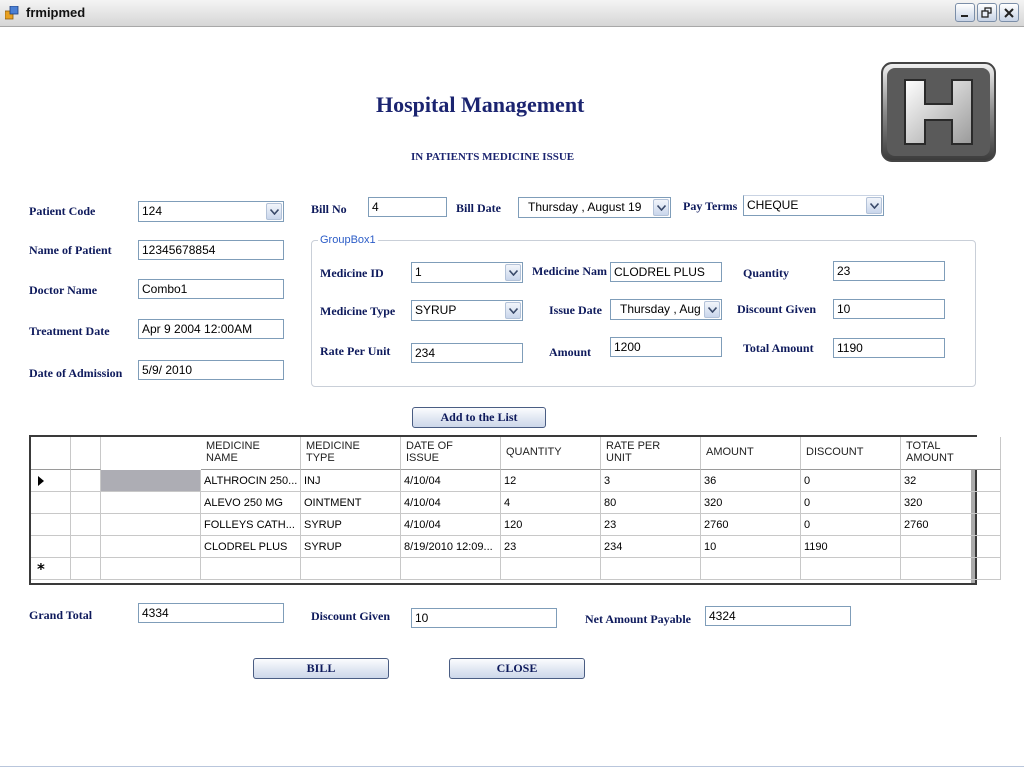 The width and height of the screenshot is (1024, 768). Describe the element at coordinates (778, 616) in the screenshot. I see `net-payable-field: 4324` at that location.